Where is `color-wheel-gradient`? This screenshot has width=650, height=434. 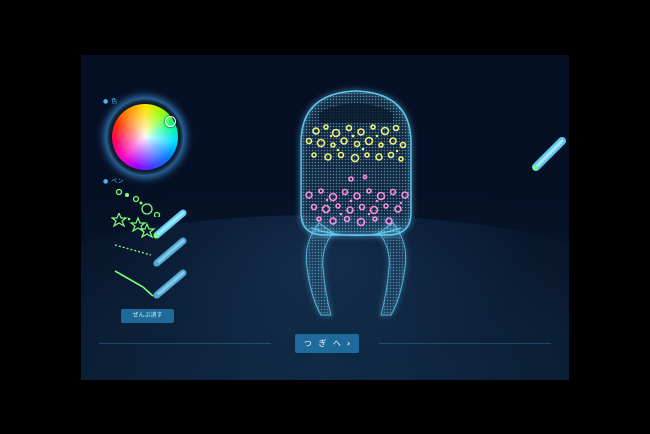 color-wheel-gradient is located at coordinates (145, 137).